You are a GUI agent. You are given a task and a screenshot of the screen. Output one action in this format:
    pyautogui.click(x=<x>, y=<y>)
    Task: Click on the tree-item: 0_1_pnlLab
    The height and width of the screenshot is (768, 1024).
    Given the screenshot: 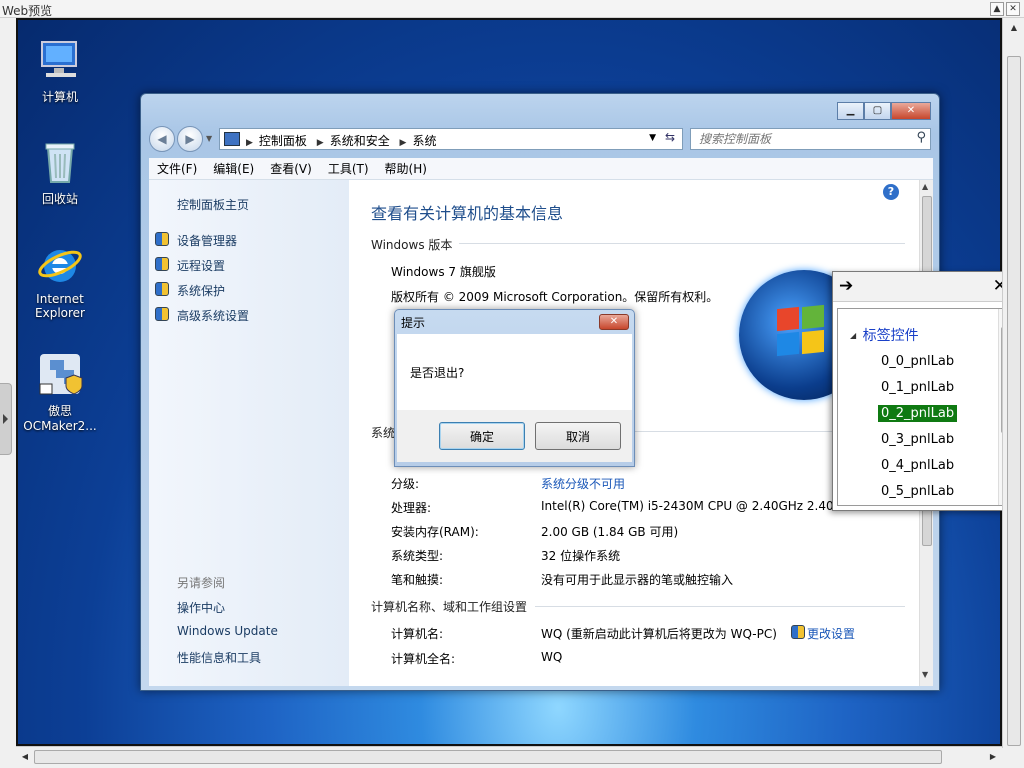 What is the action you would take?
    pyautogui.click(x=917, y=387)
    